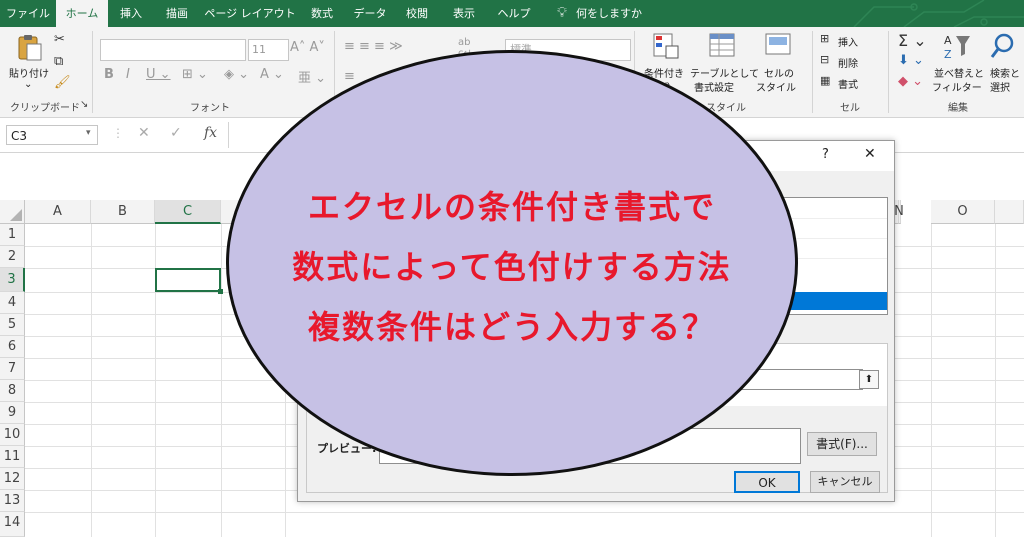 The image size is (1024, 537). I want to click on cell-styles-label: セルの, so click(779, 72).